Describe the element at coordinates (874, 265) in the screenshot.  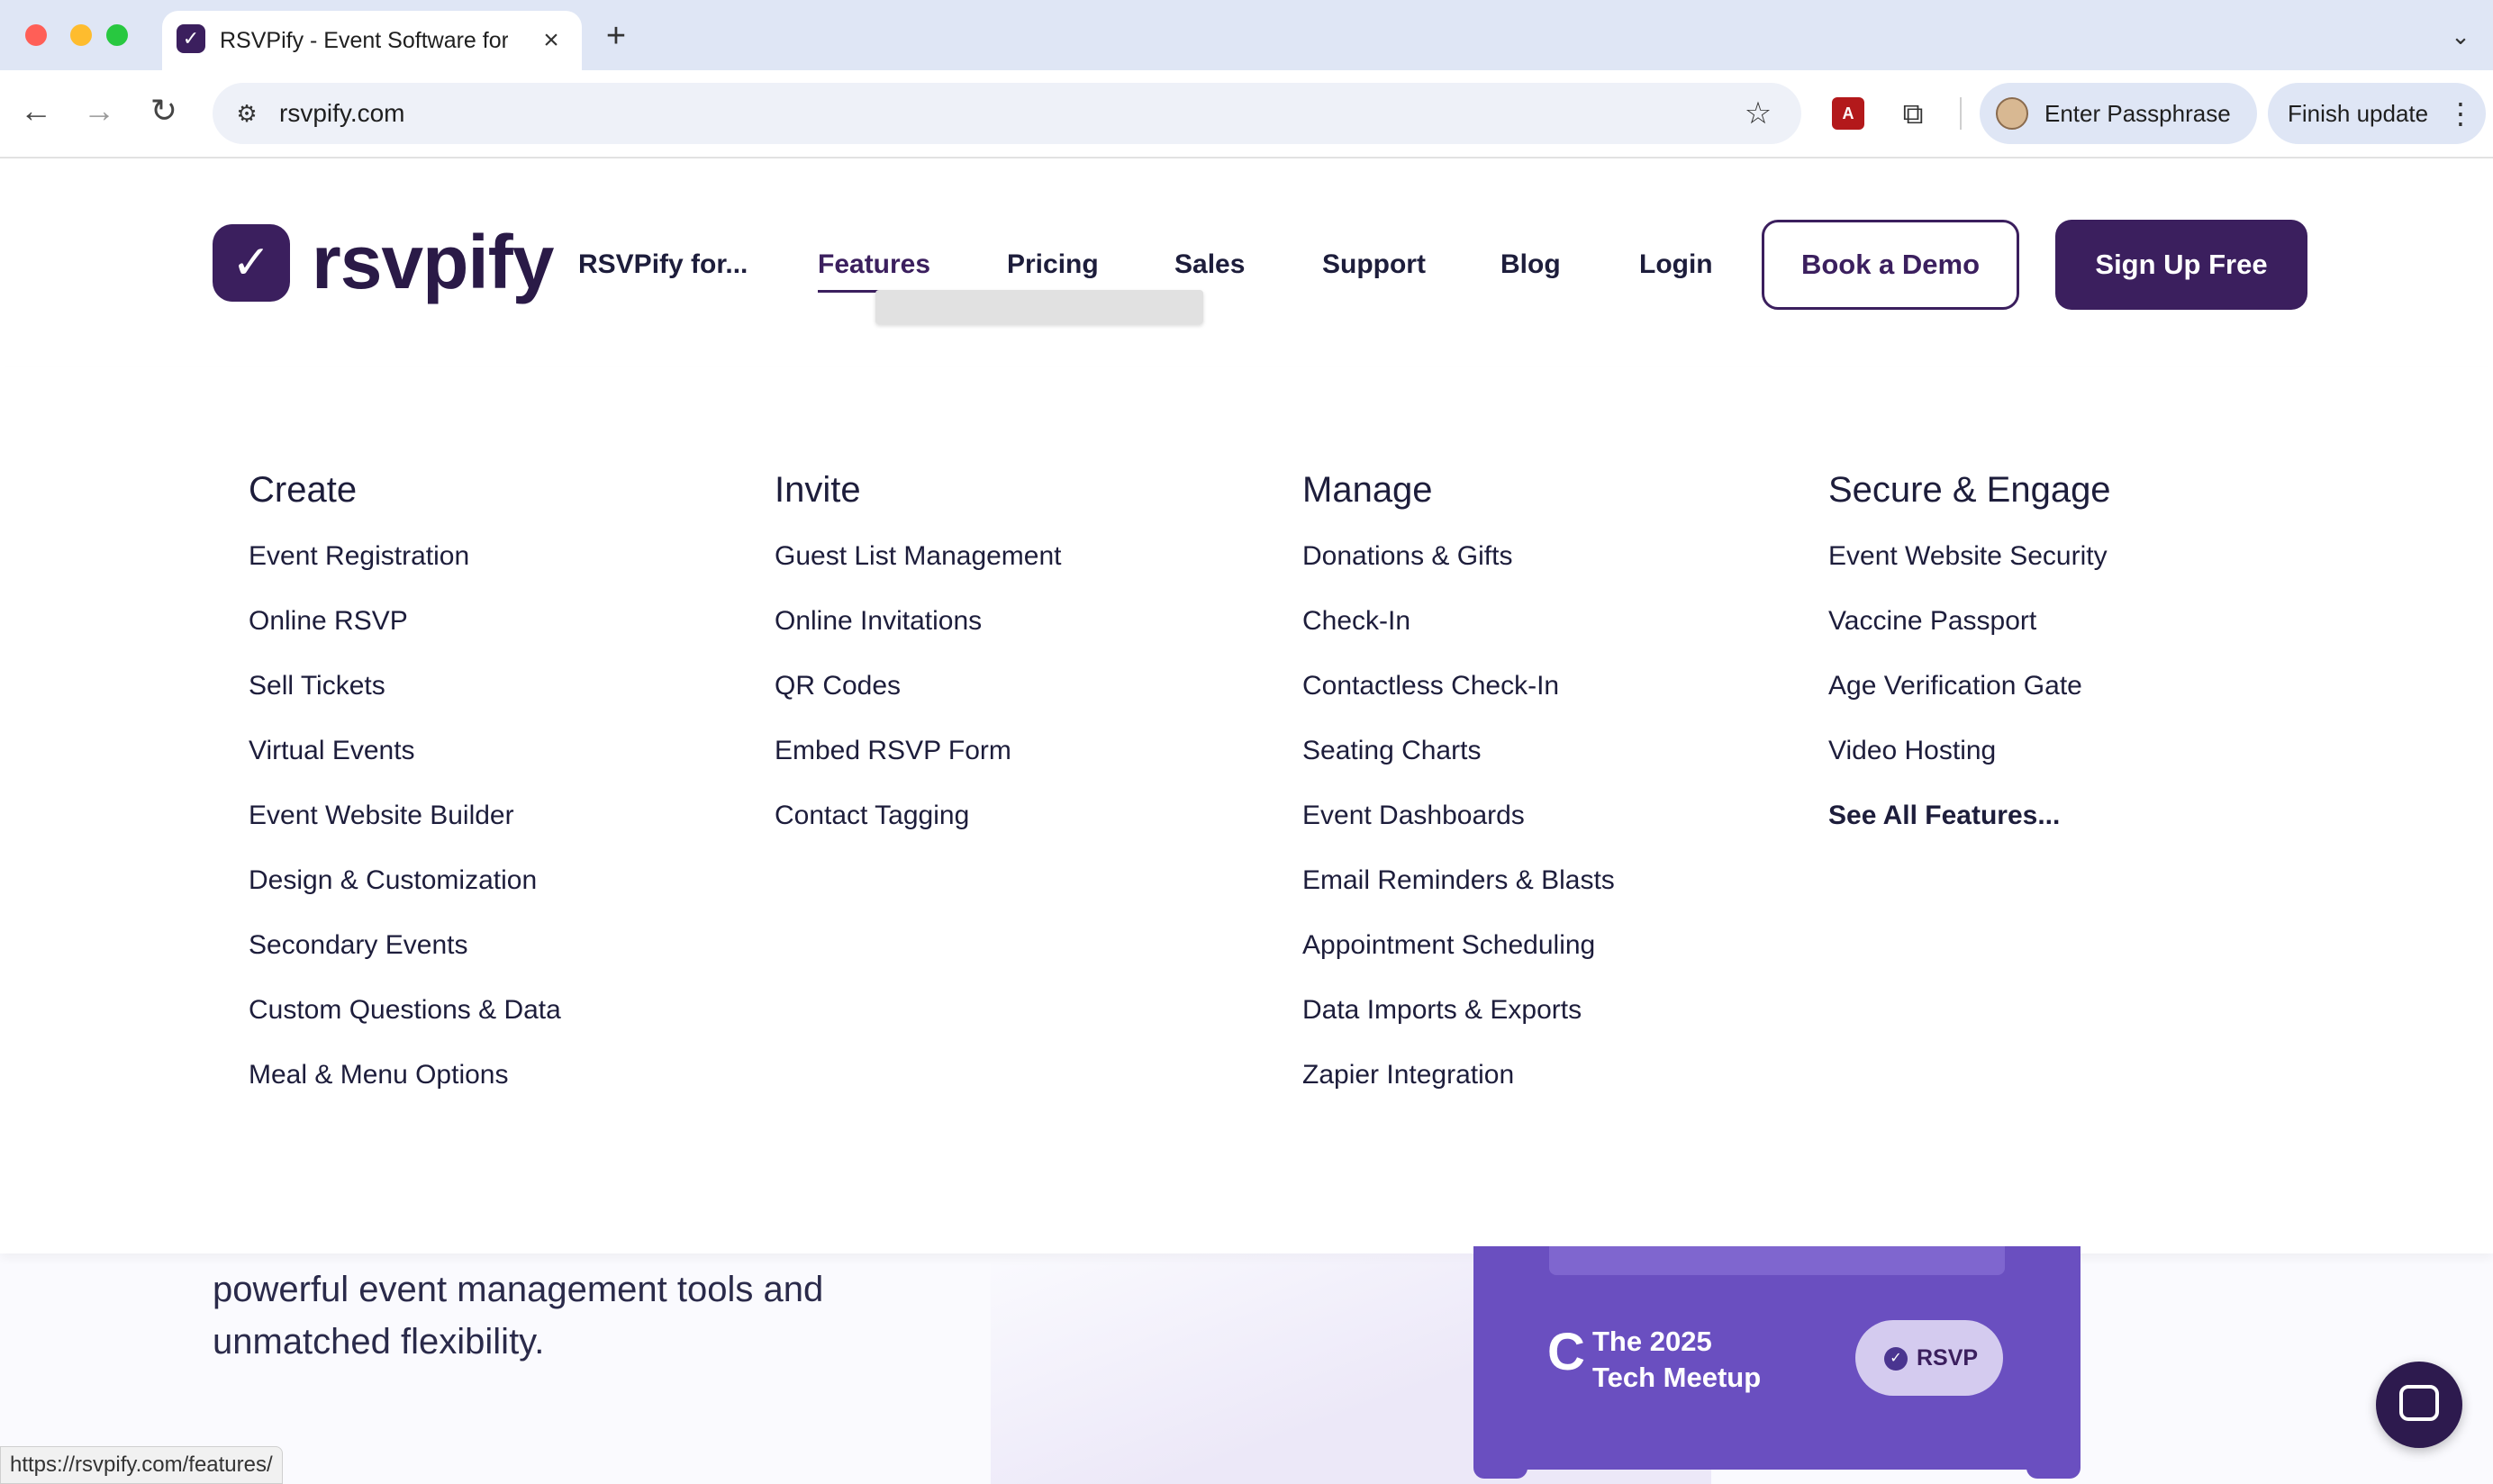
I see `nav-features: Features` at that location.